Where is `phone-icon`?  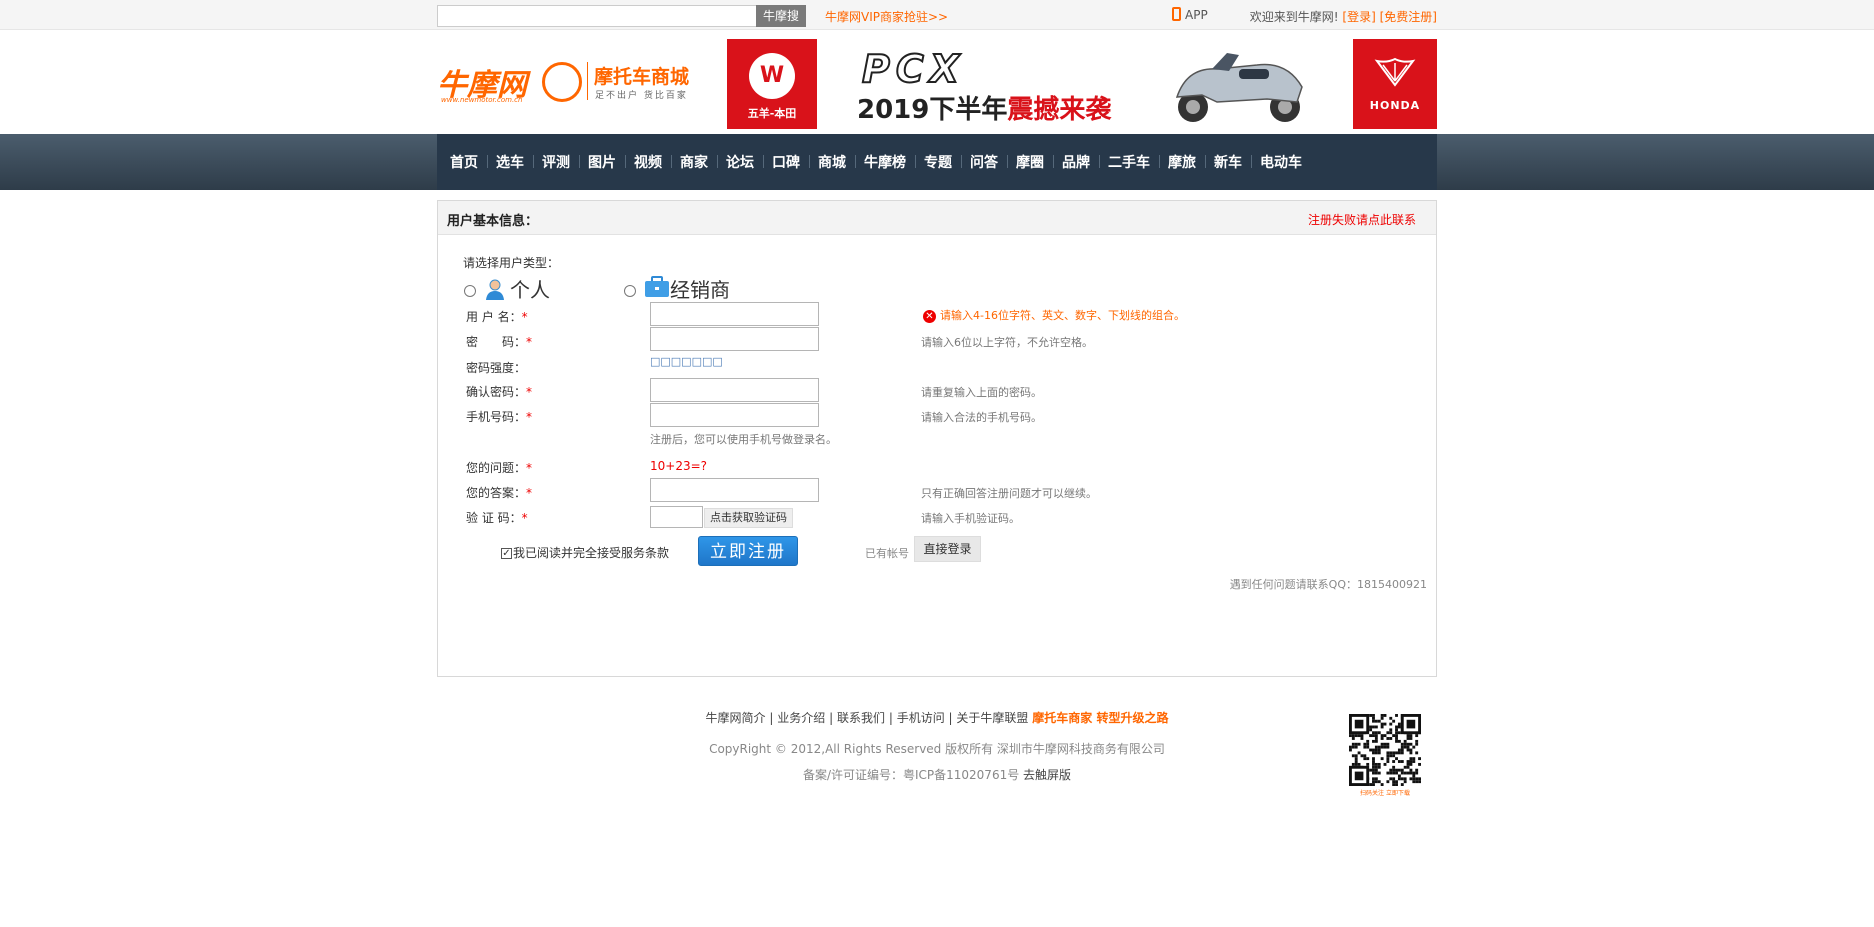 phone-icon is located at coordinates (1176, 14).